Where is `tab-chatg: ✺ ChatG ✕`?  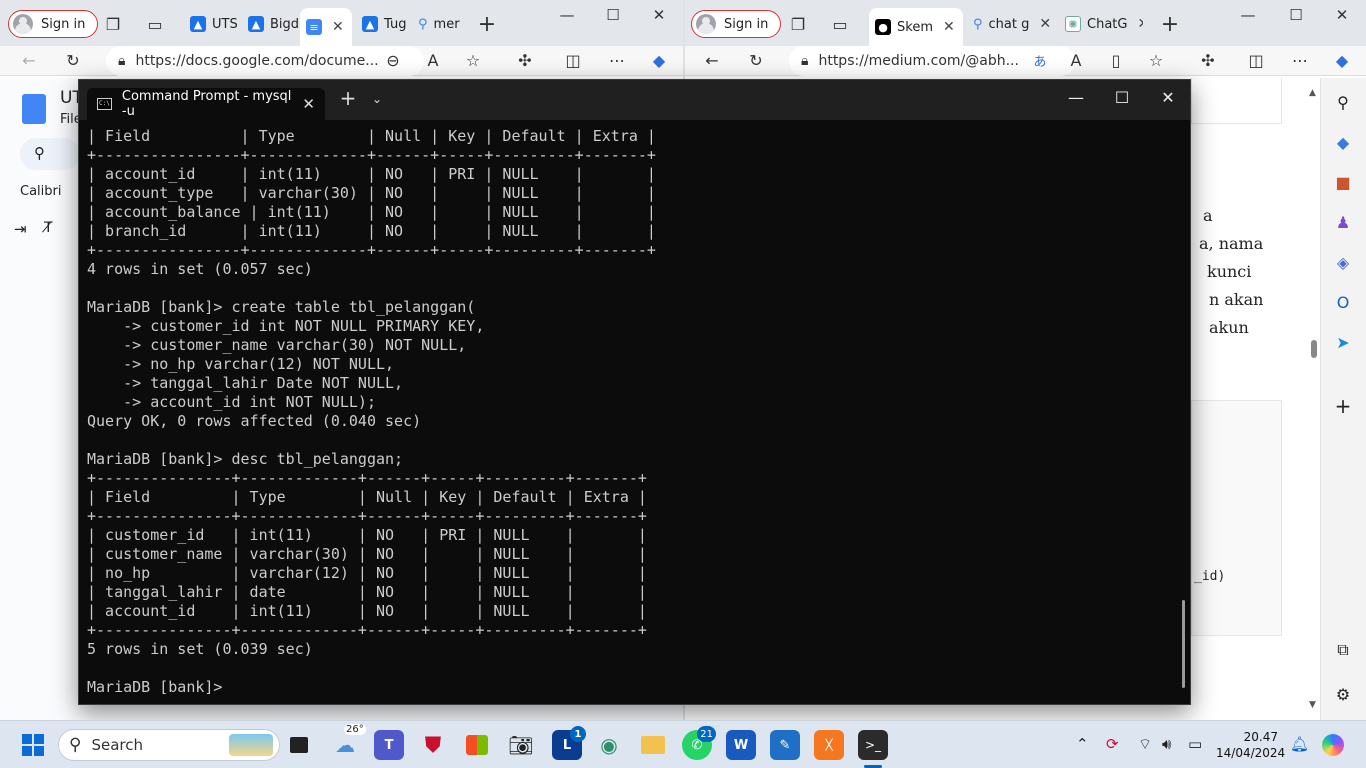 tab-chatg: ✺ ChatG ✕ is located at coordinates (1101, 24).